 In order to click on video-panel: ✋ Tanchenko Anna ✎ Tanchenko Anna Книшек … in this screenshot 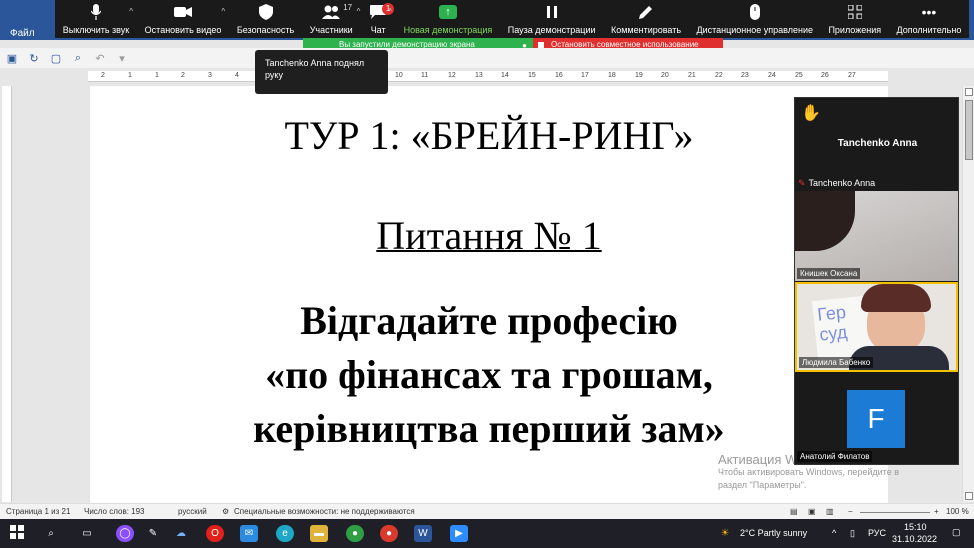, I will do `click(876, 281)`.